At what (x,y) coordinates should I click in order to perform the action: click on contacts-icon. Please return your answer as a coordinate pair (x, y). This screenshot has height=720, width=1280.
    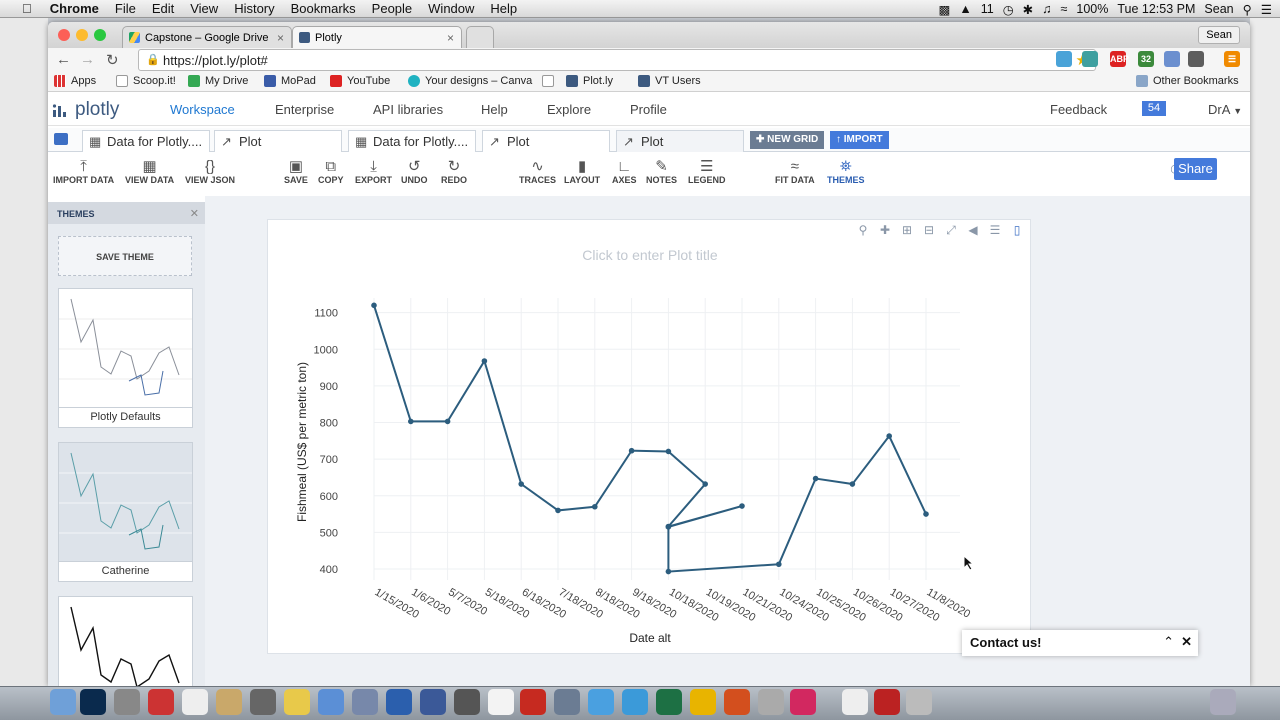
    Looking at the image, I should click on (229, 702).